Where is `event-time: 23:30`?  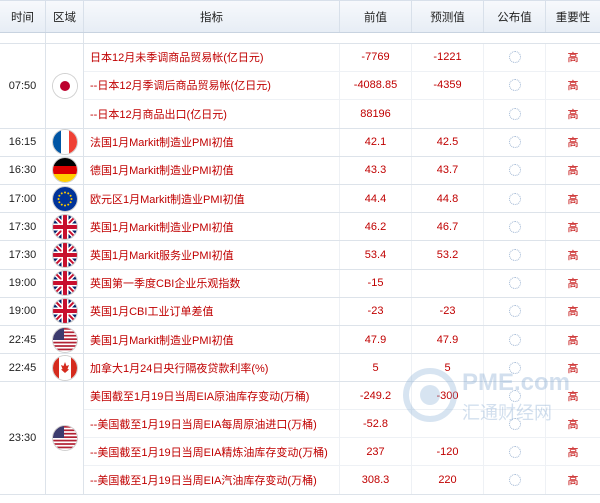
event-time: 23:30 is located at coordinates (23, 438).